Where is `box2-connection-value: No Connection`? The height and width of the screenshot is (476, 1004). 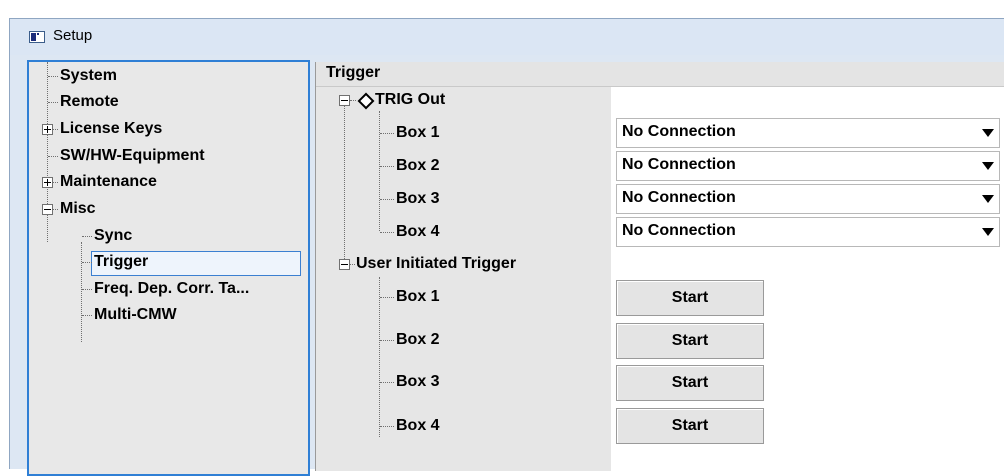 box2-connection-value: No Connection is located at coordinates (679, 164).